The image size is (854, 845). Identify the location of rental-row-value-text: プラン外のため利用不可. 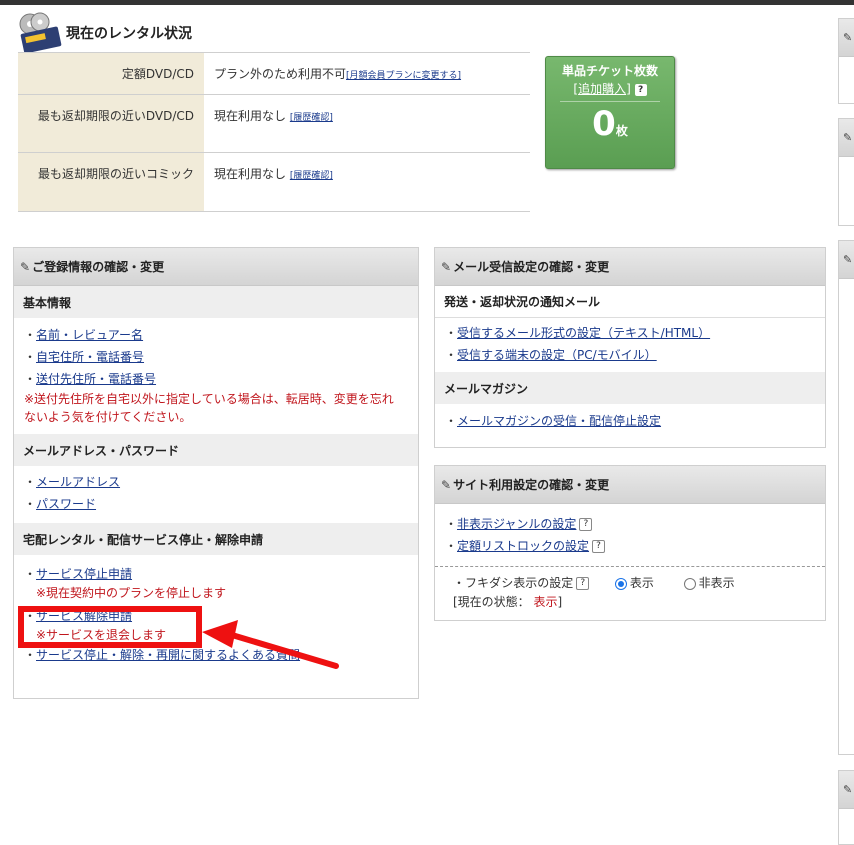
(280, 74).